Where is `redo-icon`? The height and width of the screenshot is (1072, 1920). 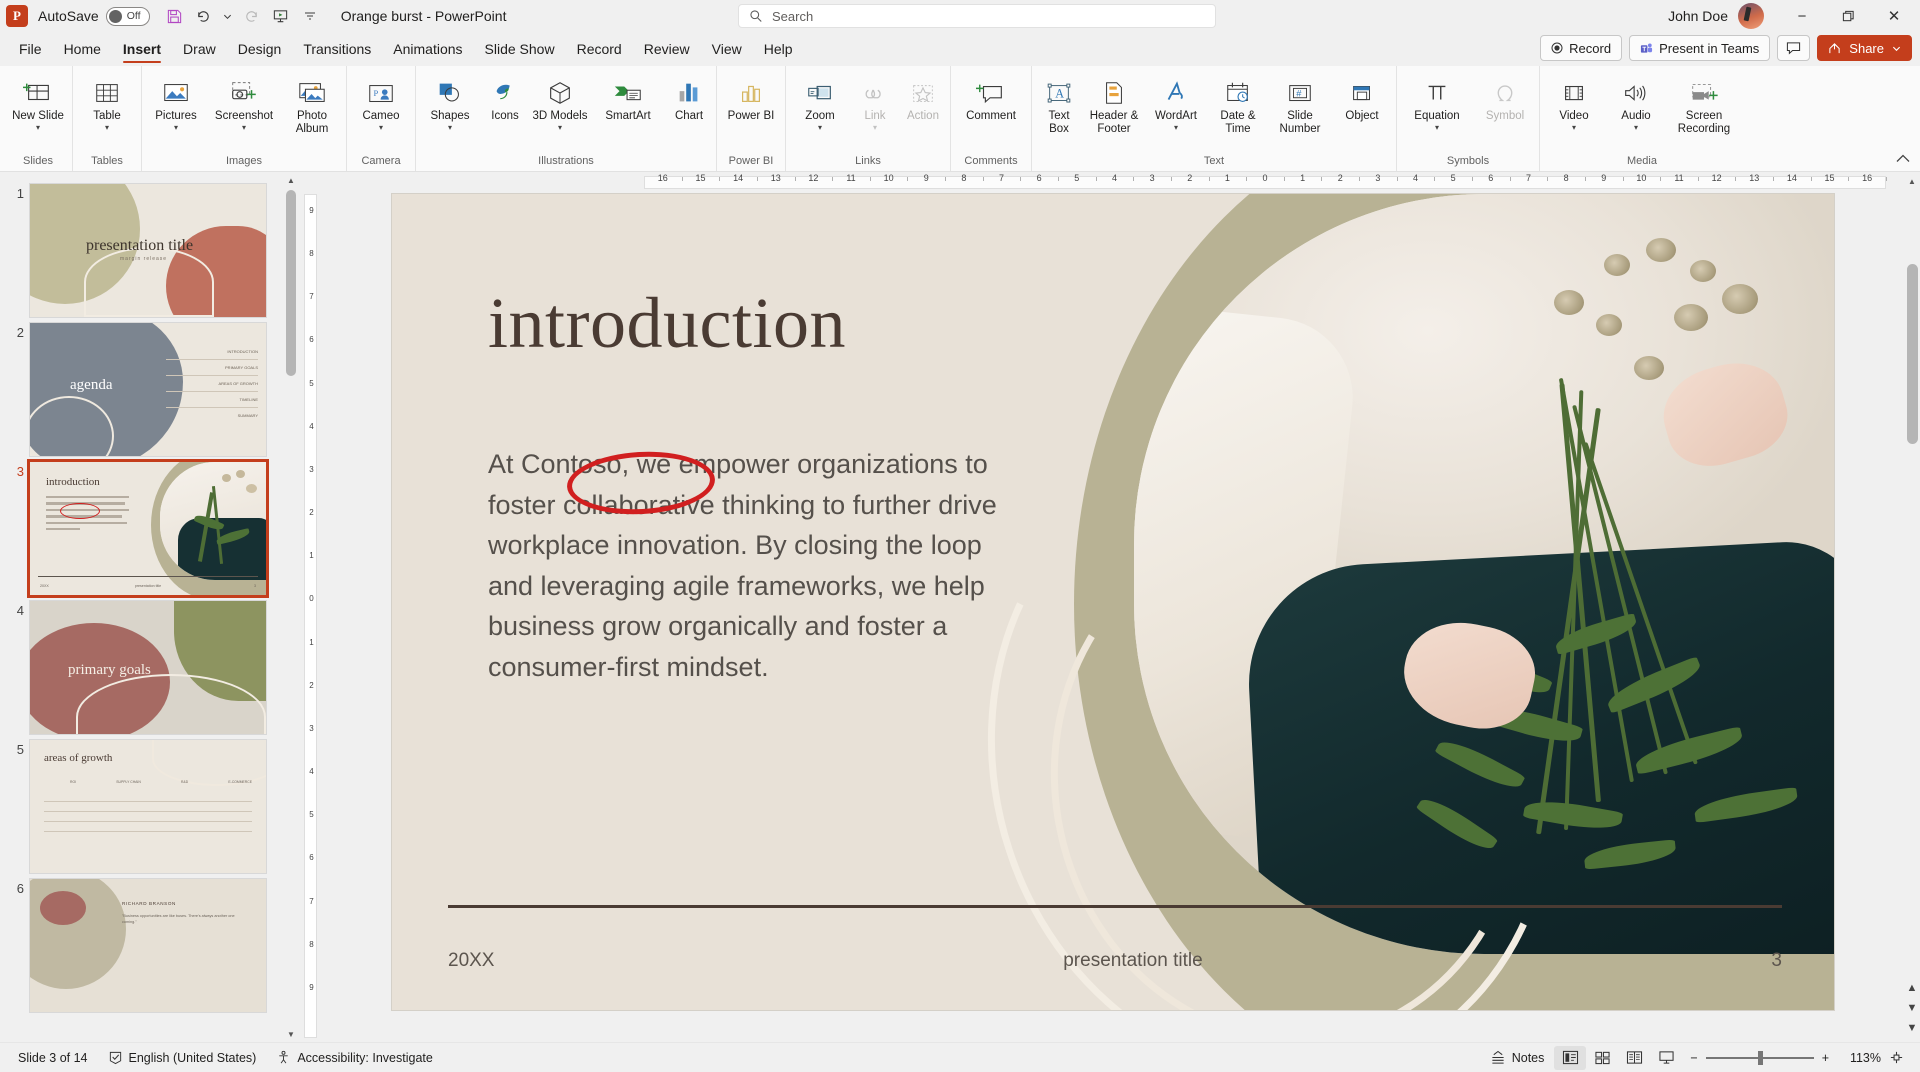 redo-icon is located at coordinates (252, 16).